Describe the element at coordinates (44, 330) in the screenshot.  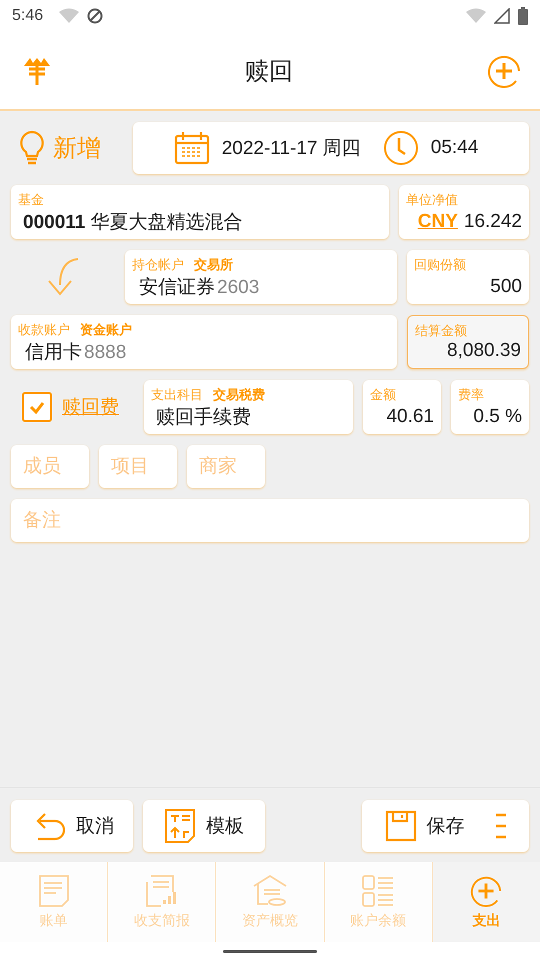
I see `field-label: 收款账户` at that location.